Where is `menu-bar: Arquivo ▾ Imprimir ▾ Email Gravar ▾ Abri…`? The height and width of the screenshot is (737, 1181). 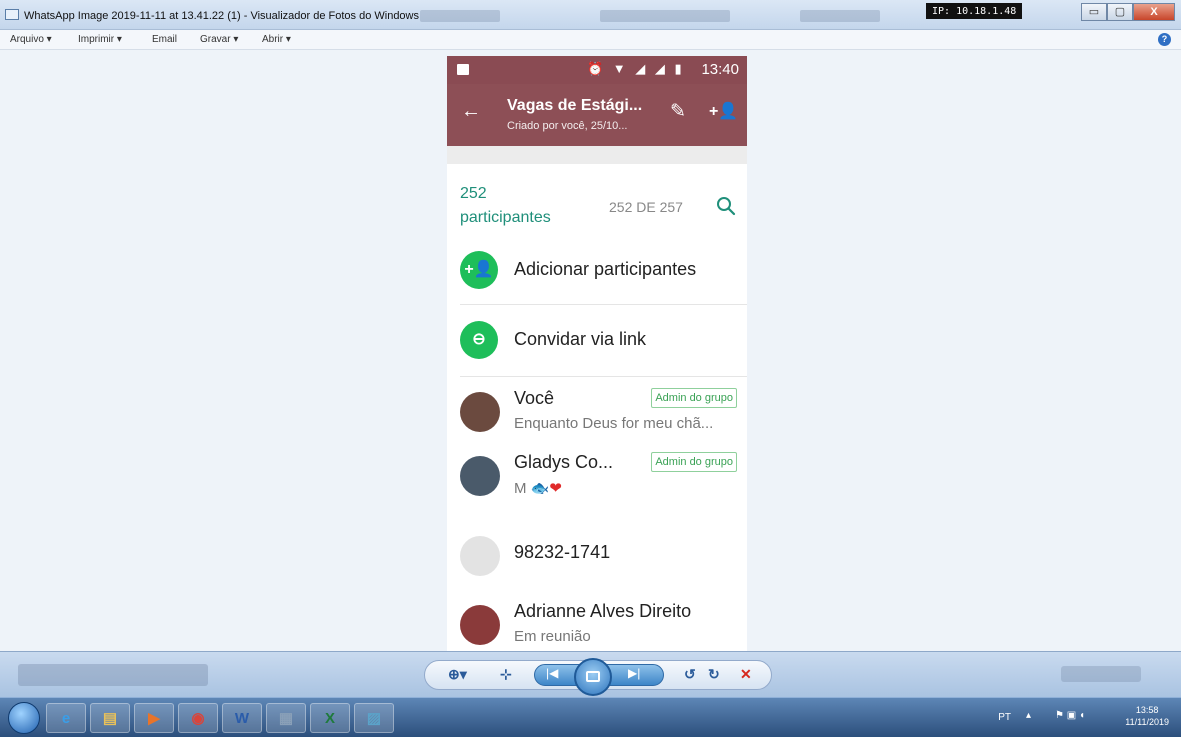 menu-bar: Arquivo ▾ Imprimir ▾ Email Gravar ▾ Abri… is located at coordinates (590, 40).